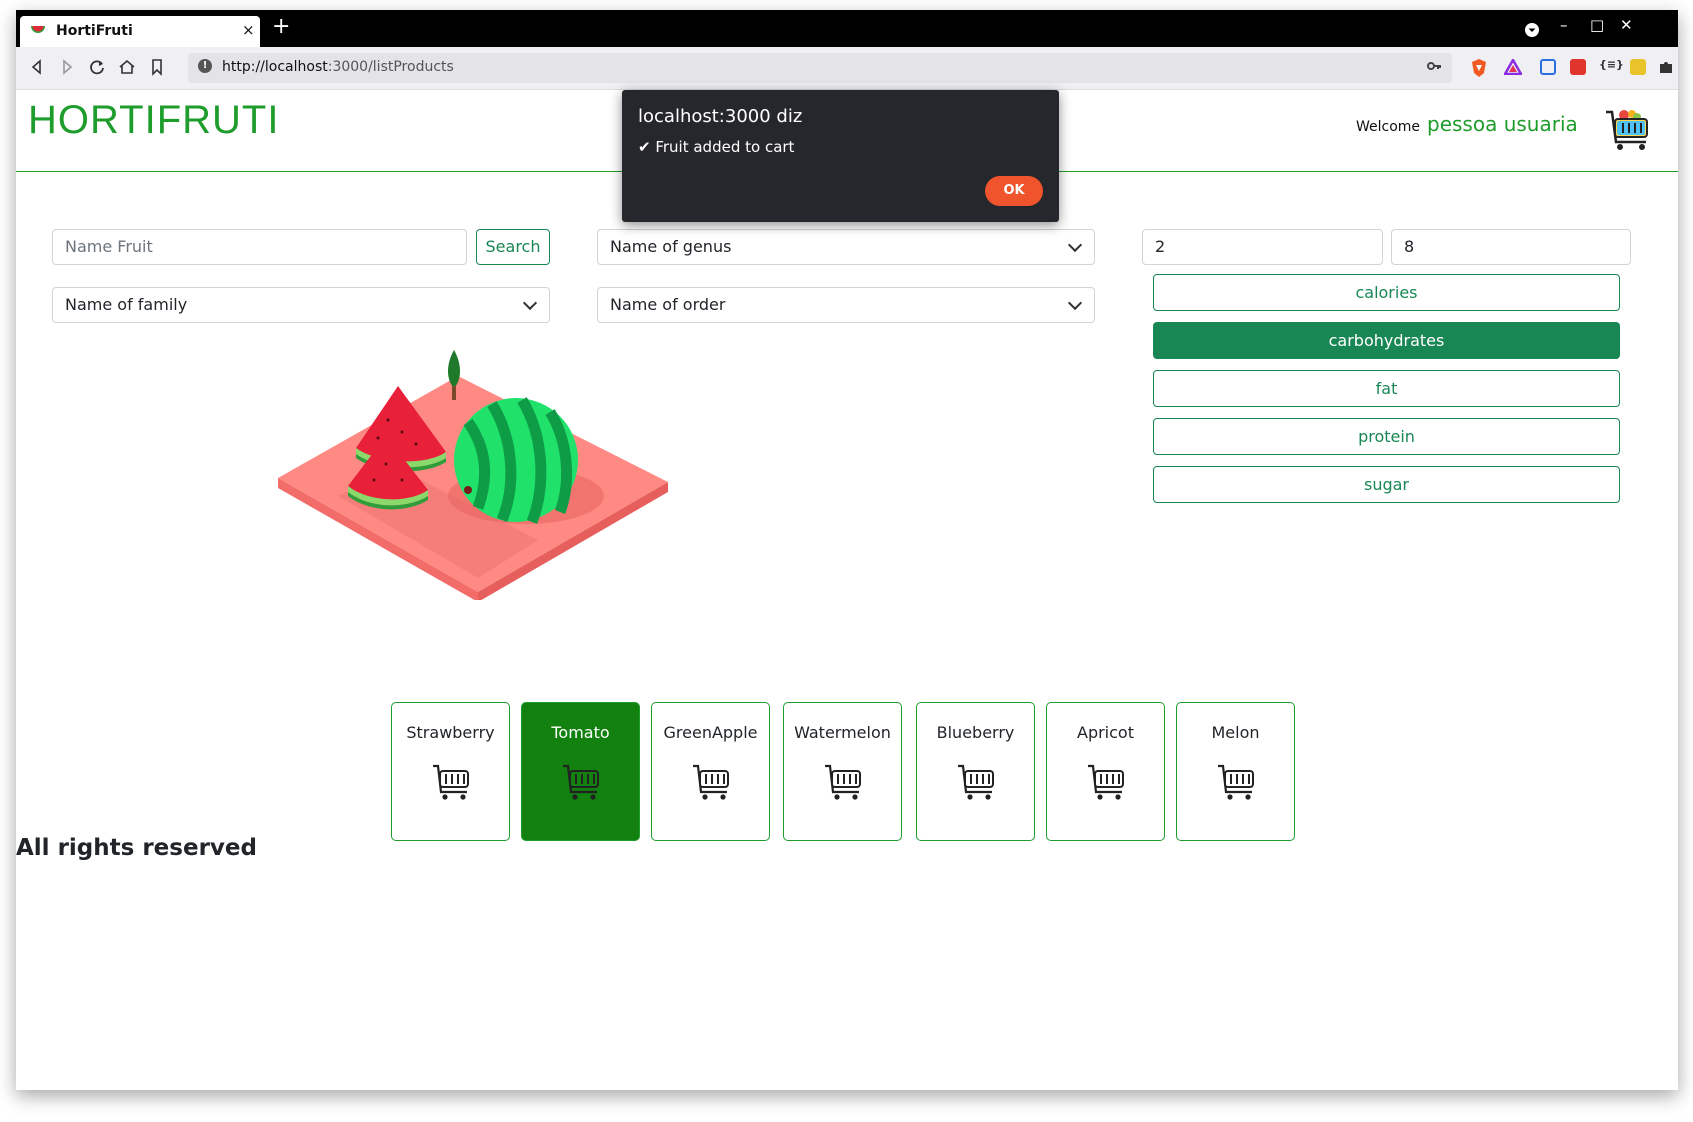 The image size is (1693, 1122). I want to click on tab-close-icon: ×, so click(248, 30).